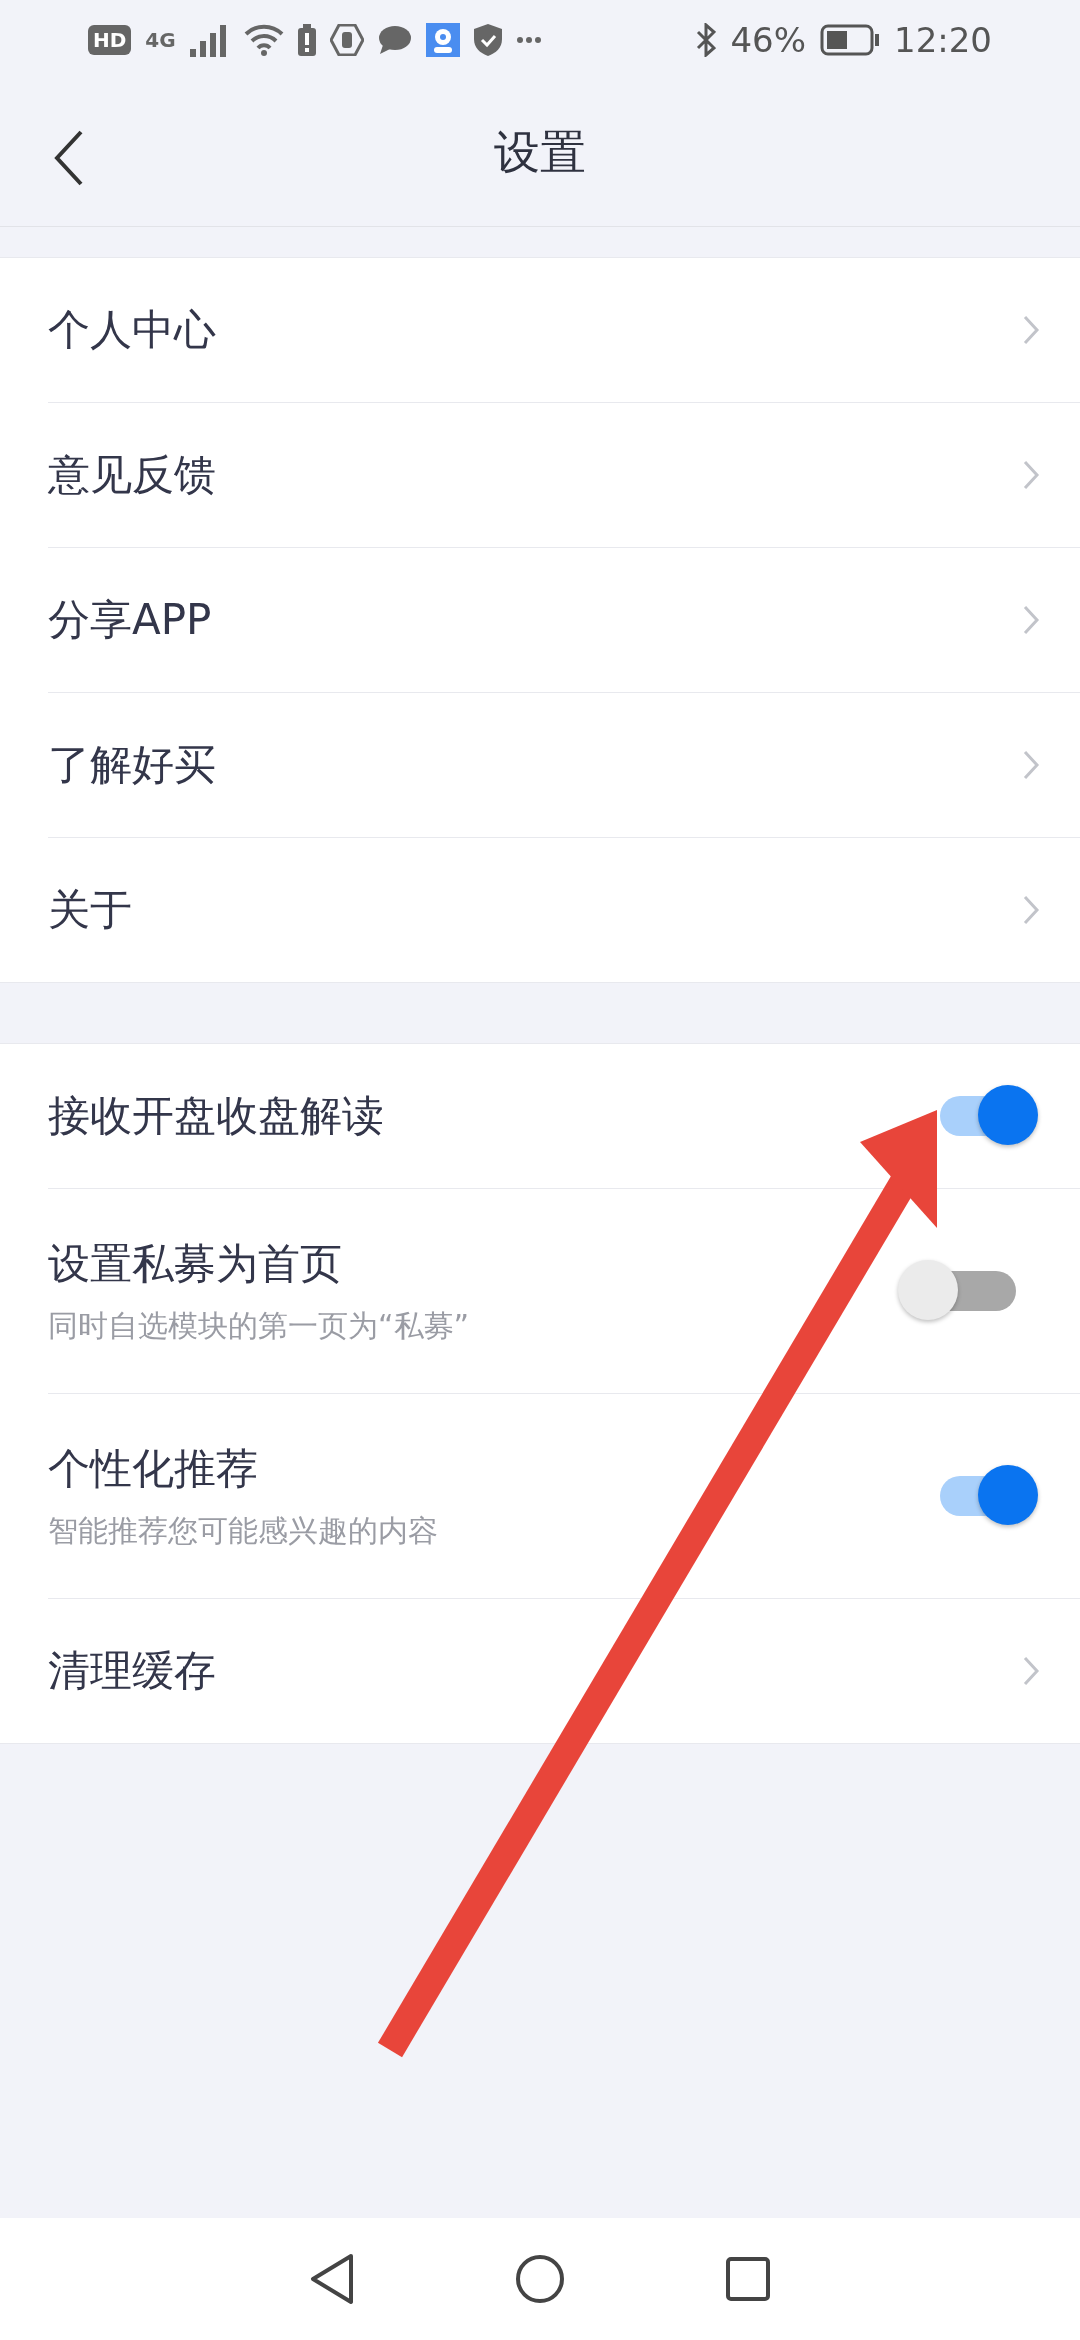  What do you see at coordinates (130, 620) in the screenshot?
I see `setting-label: 分享APP` at bounding box center [130, 620].